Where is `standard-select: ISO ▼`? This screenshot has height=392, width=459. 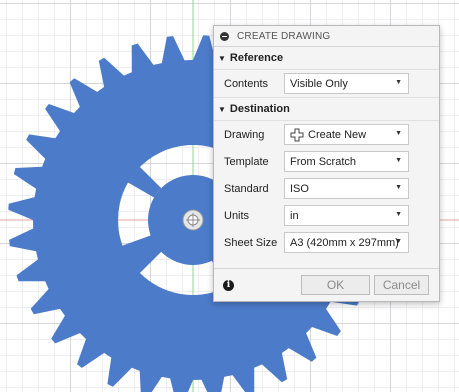 standard-select: ISO ▼ is located at coordinates (346, 188).